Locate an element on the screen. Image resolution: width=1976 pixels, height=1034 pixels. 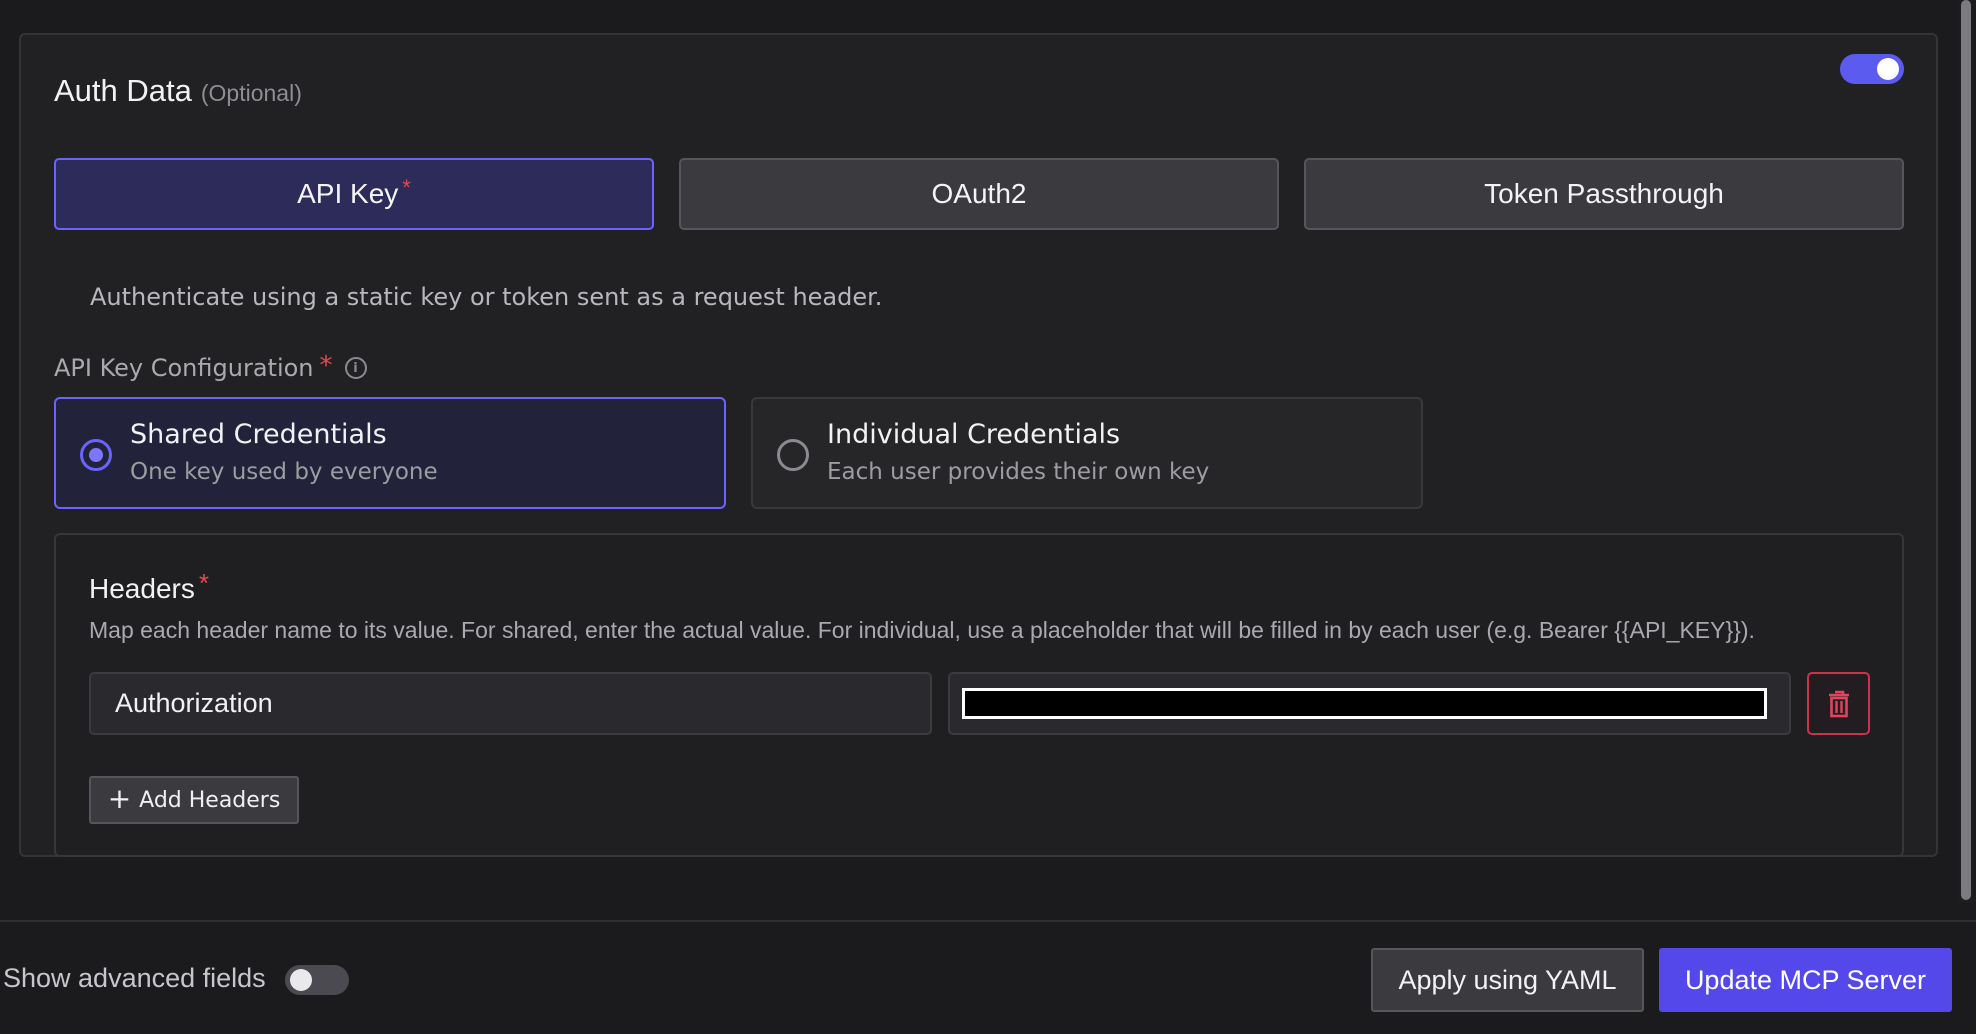
advanced-fields-label: Show advanced fields is located at coordinates (134, 978).